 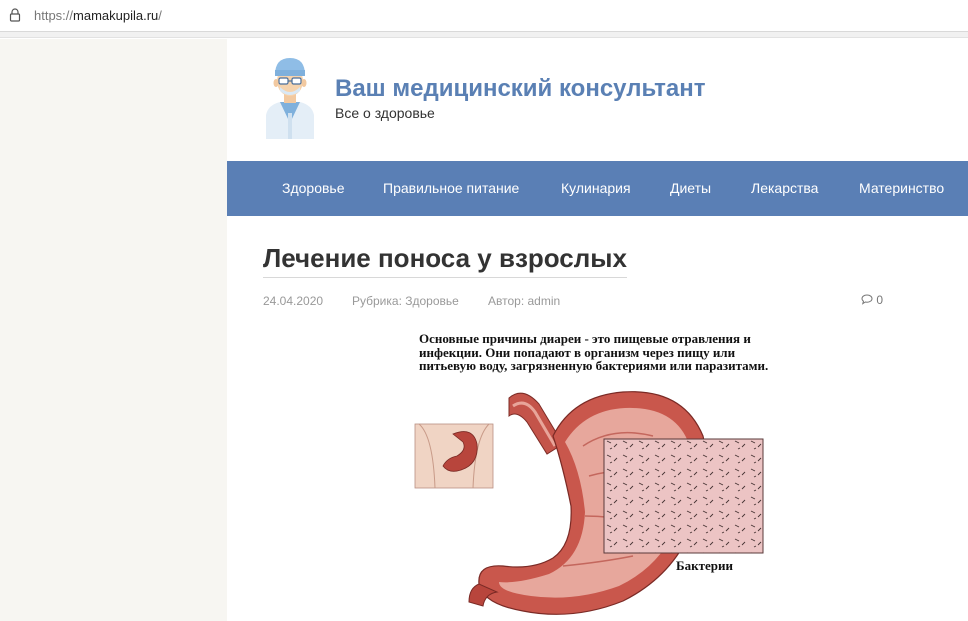 I want to click on comments-link: 0, so click(x=872, y=300).